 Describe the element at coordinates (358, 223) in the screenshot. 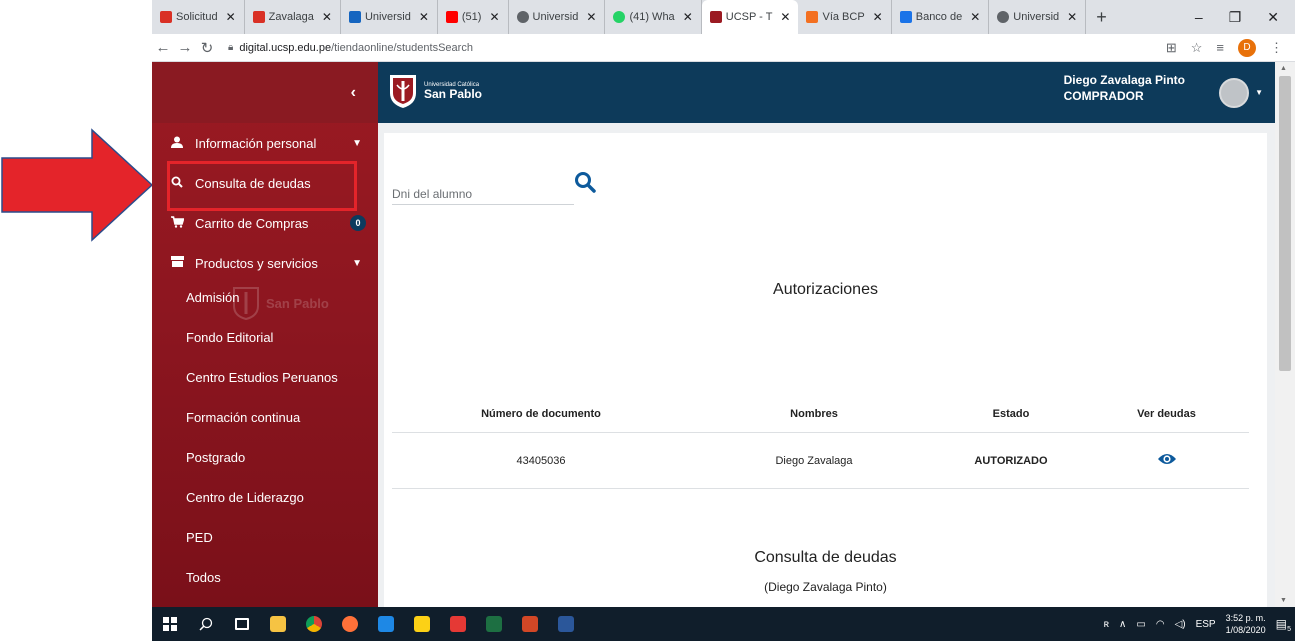

I see `cart-count-badge: 0` at that location.